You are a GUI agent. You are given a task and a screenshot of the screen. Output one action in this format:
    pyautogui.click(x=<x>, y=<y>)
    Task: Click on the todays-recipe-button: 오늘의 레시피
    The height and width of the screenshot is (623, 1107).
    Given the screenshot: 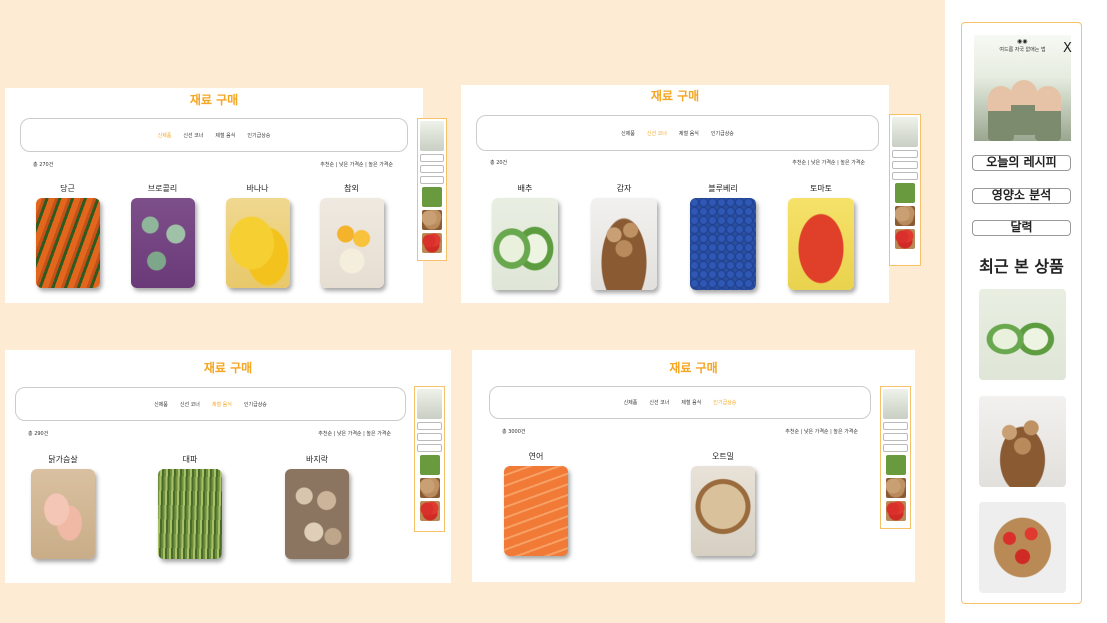 What is the action you would take?
    pyautogui.click(x=1021, y=163)
    